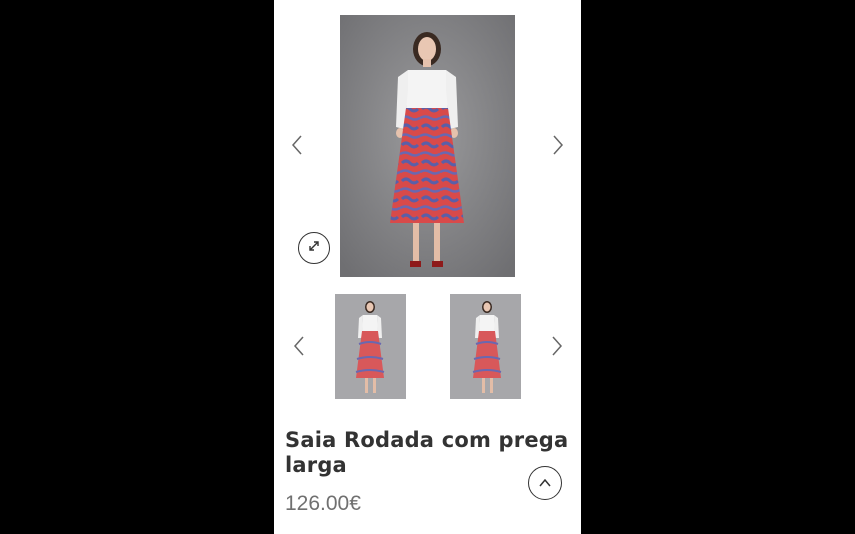 The image size is (855, 534). I want to click on zoom-button, so click(314, 248).